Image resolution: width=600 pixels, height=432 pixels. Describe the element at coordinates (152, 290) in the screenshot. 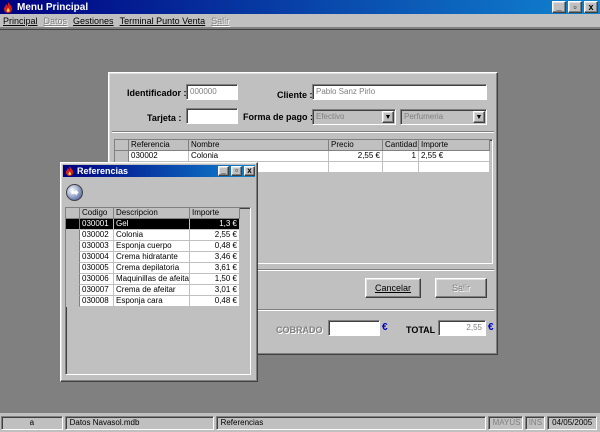

I see `cell-descripcion: Crema de afeitar` at that location.